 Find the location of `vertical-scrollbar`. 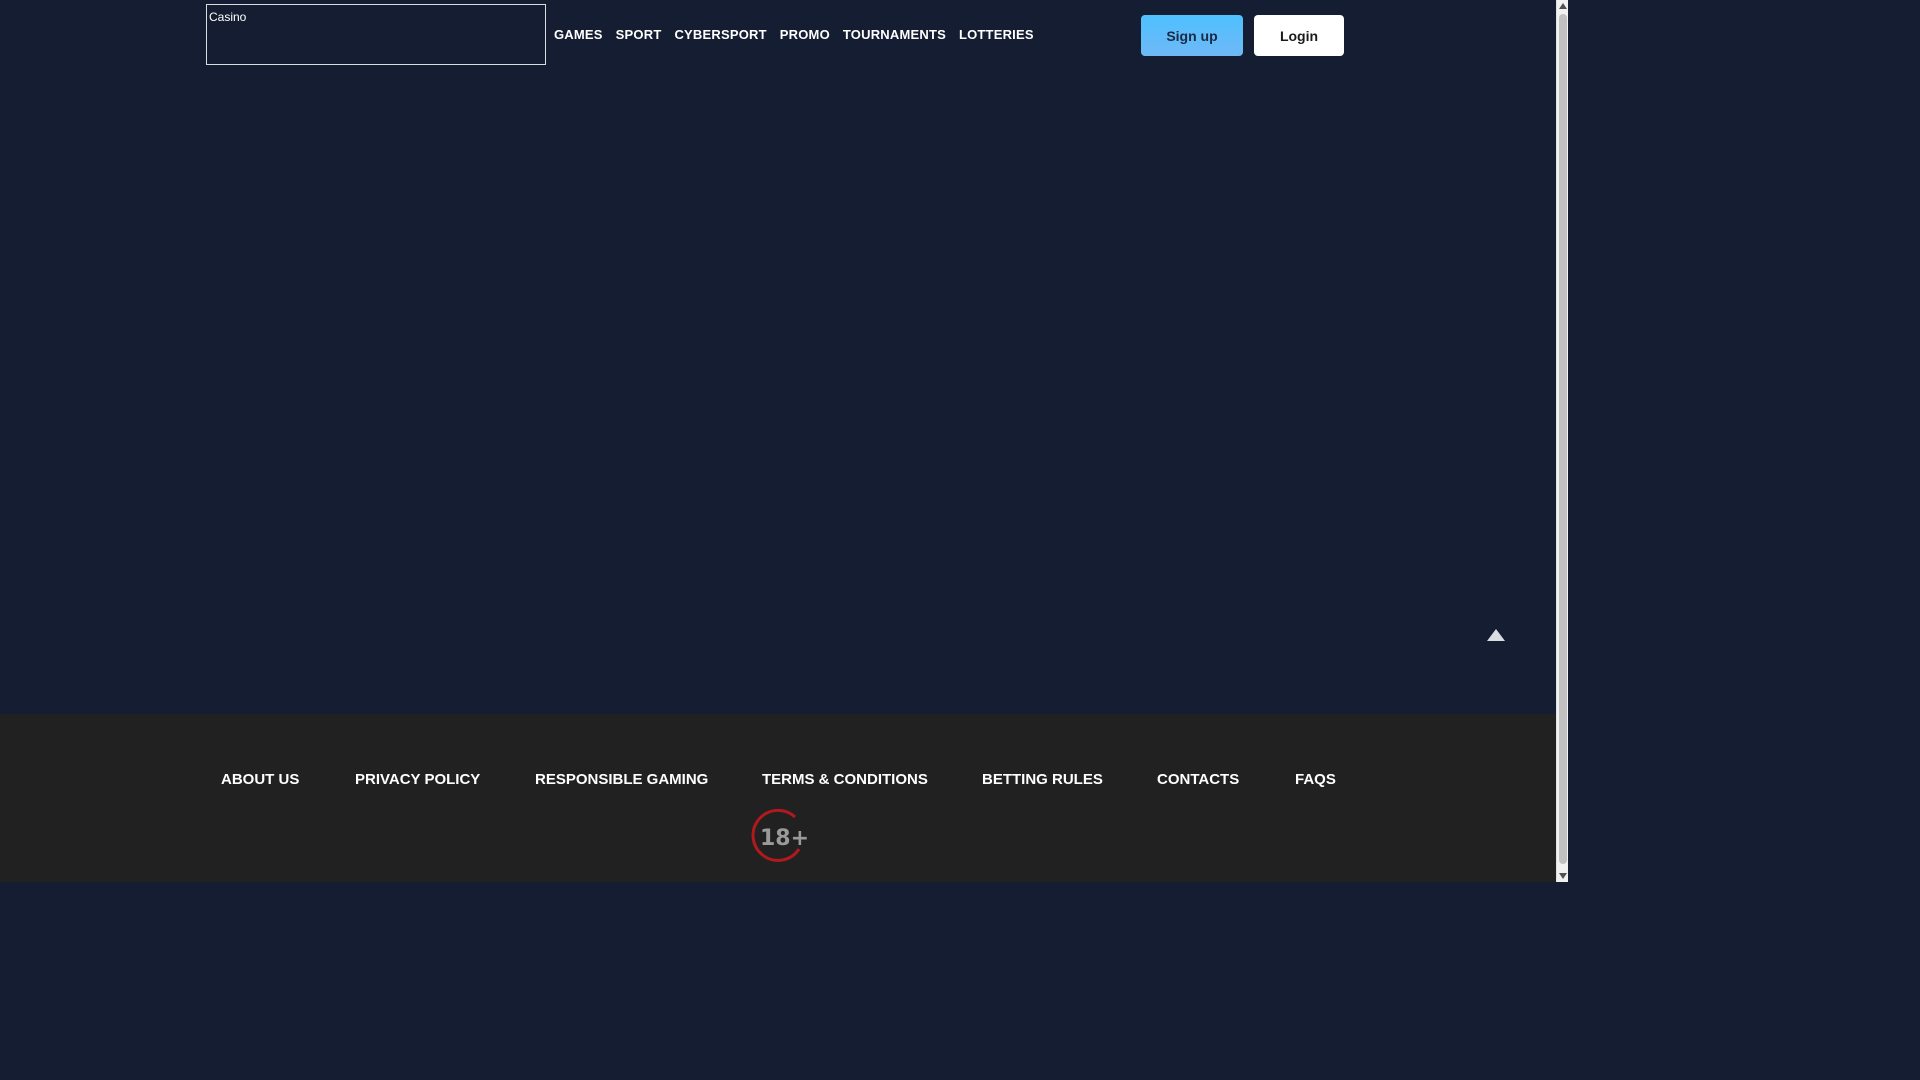

vertical-scrollbar is located at coordinates (1562, 441).